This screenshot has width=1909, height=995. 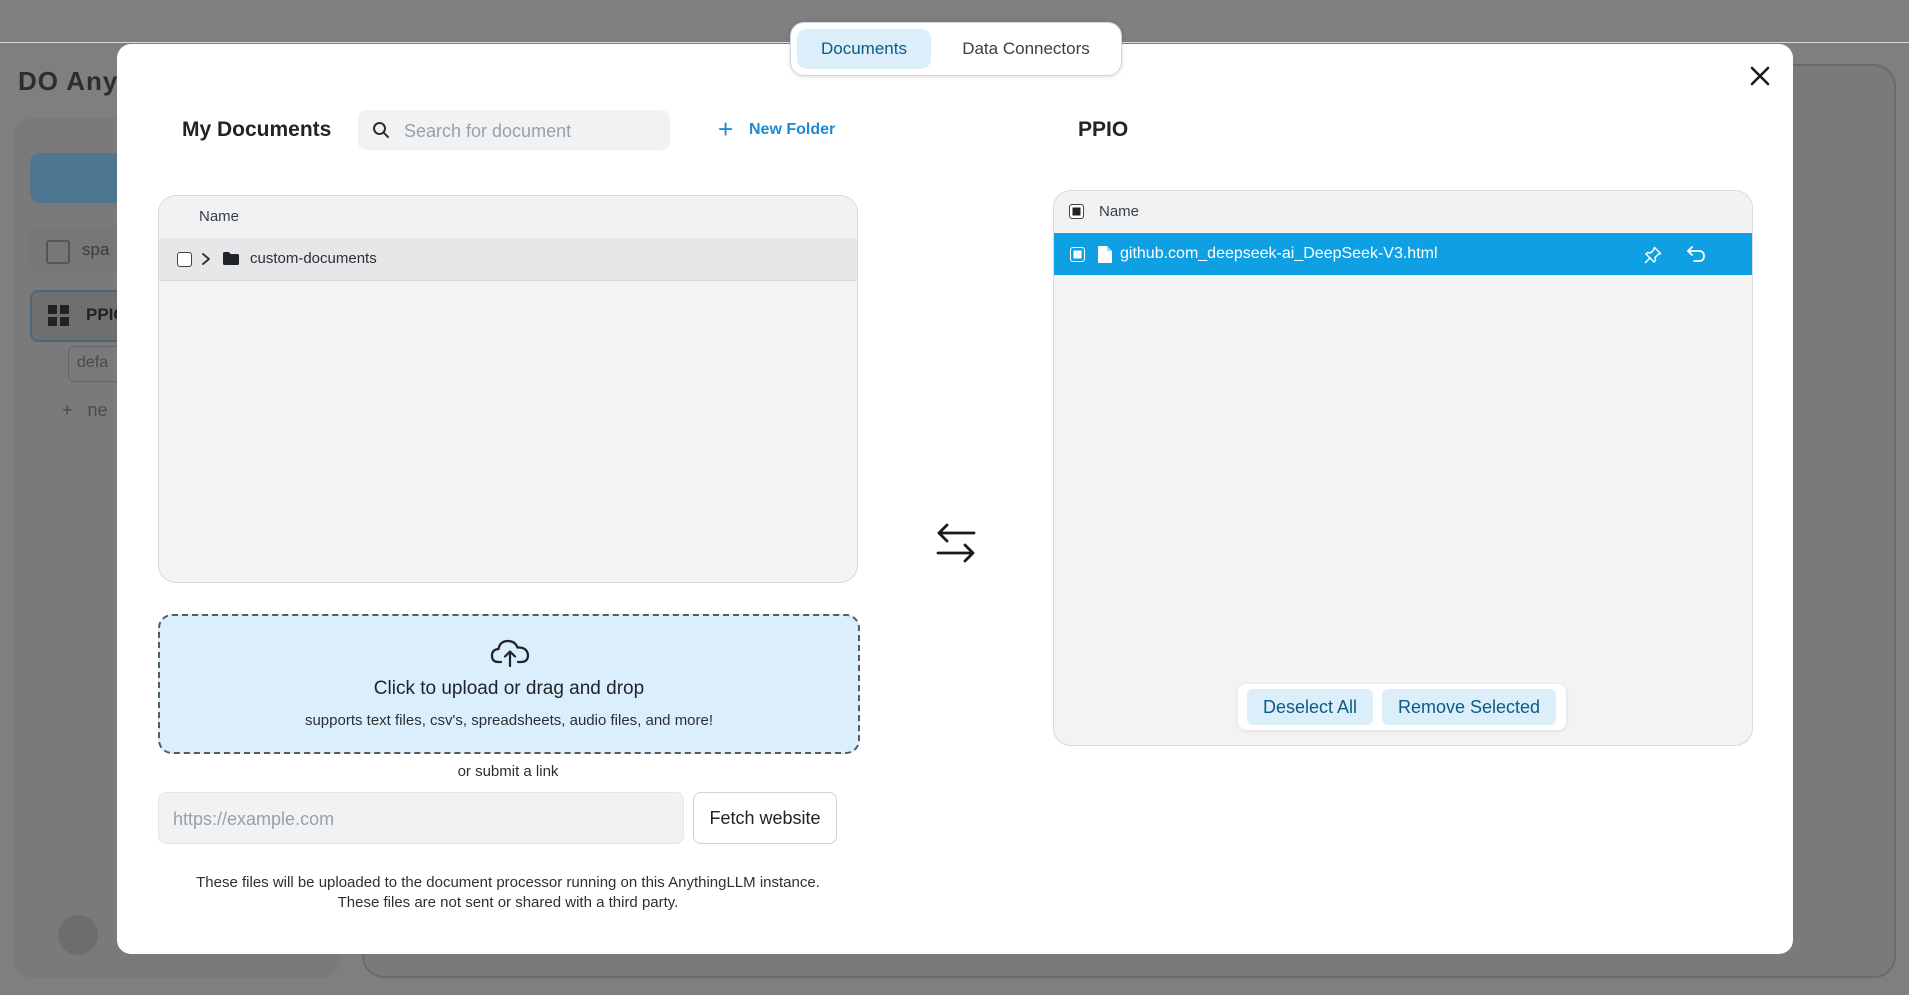 What do you see at coordinates (1696, 254) in the screenshot?
I see `undo-icon` at bounding box center [1696, 254].